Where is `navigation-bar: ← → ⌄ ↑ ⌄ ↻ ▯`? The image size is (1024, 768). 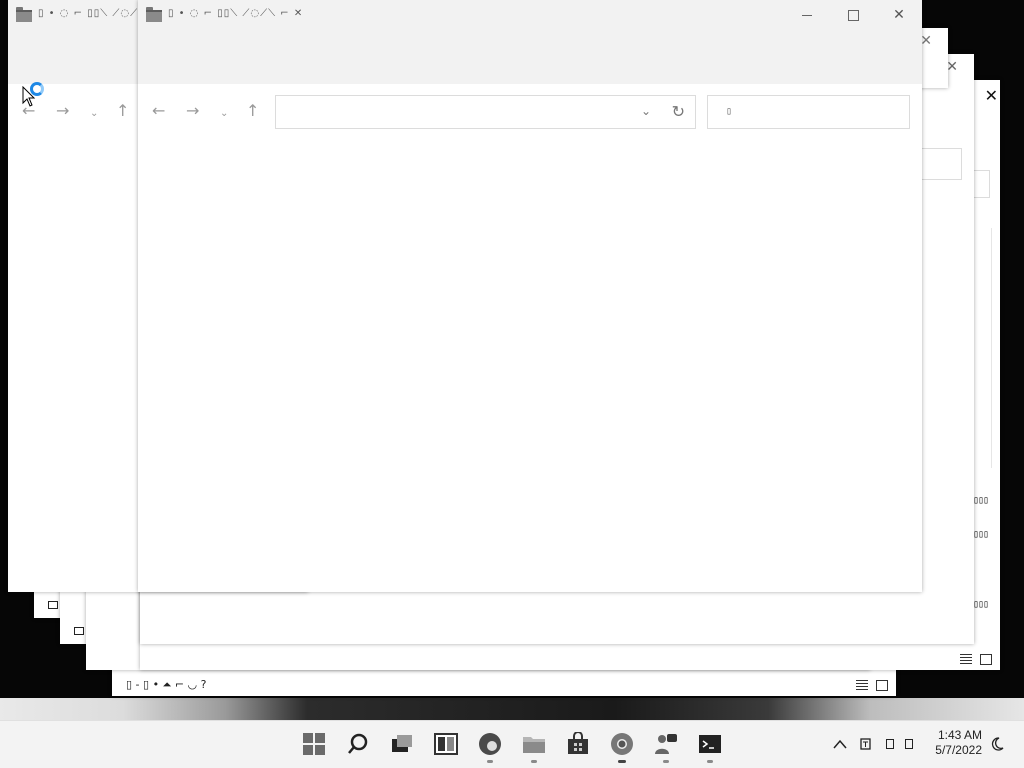
navigation-bar: ← → ⌄ ↑ ⌄ ↻ ▯ is located at coordinates (530, 112).